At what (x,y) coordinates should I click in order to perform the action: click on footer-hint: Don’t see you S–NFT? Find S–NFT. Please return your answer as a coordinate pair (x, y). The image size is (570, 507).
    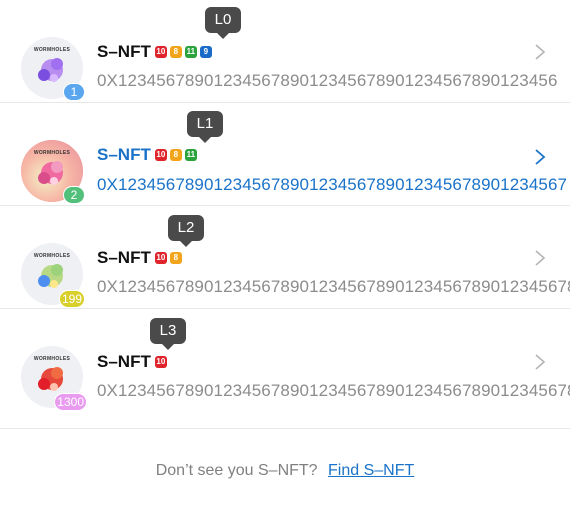
    Looking at the image, I should click on (285, 471).